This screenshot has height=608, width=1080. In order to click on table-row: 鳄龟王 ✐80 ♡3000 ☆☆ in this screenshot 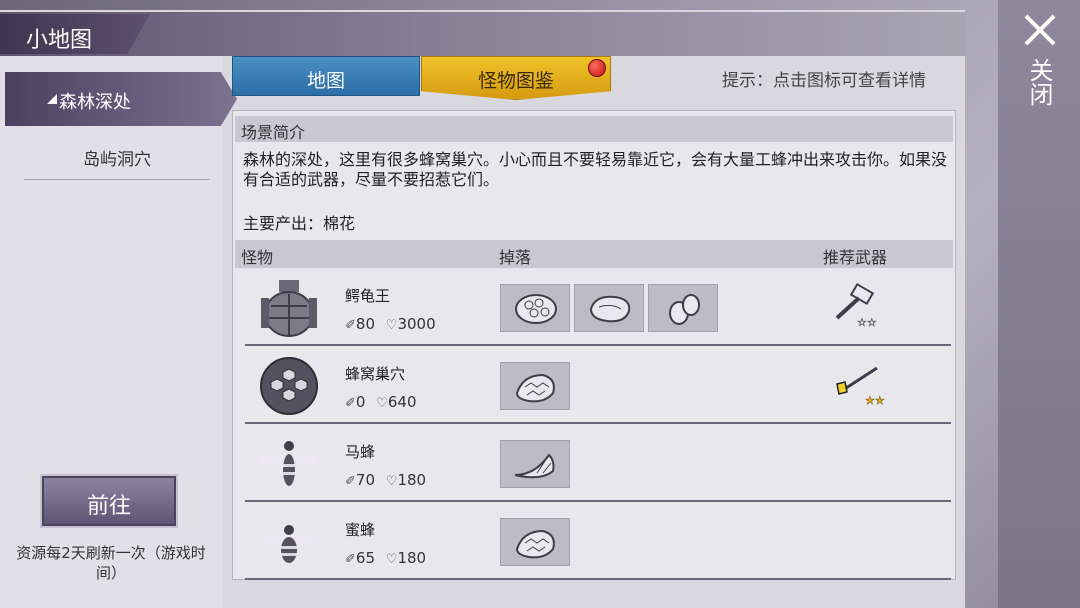, I will do `click(598, 307)`.